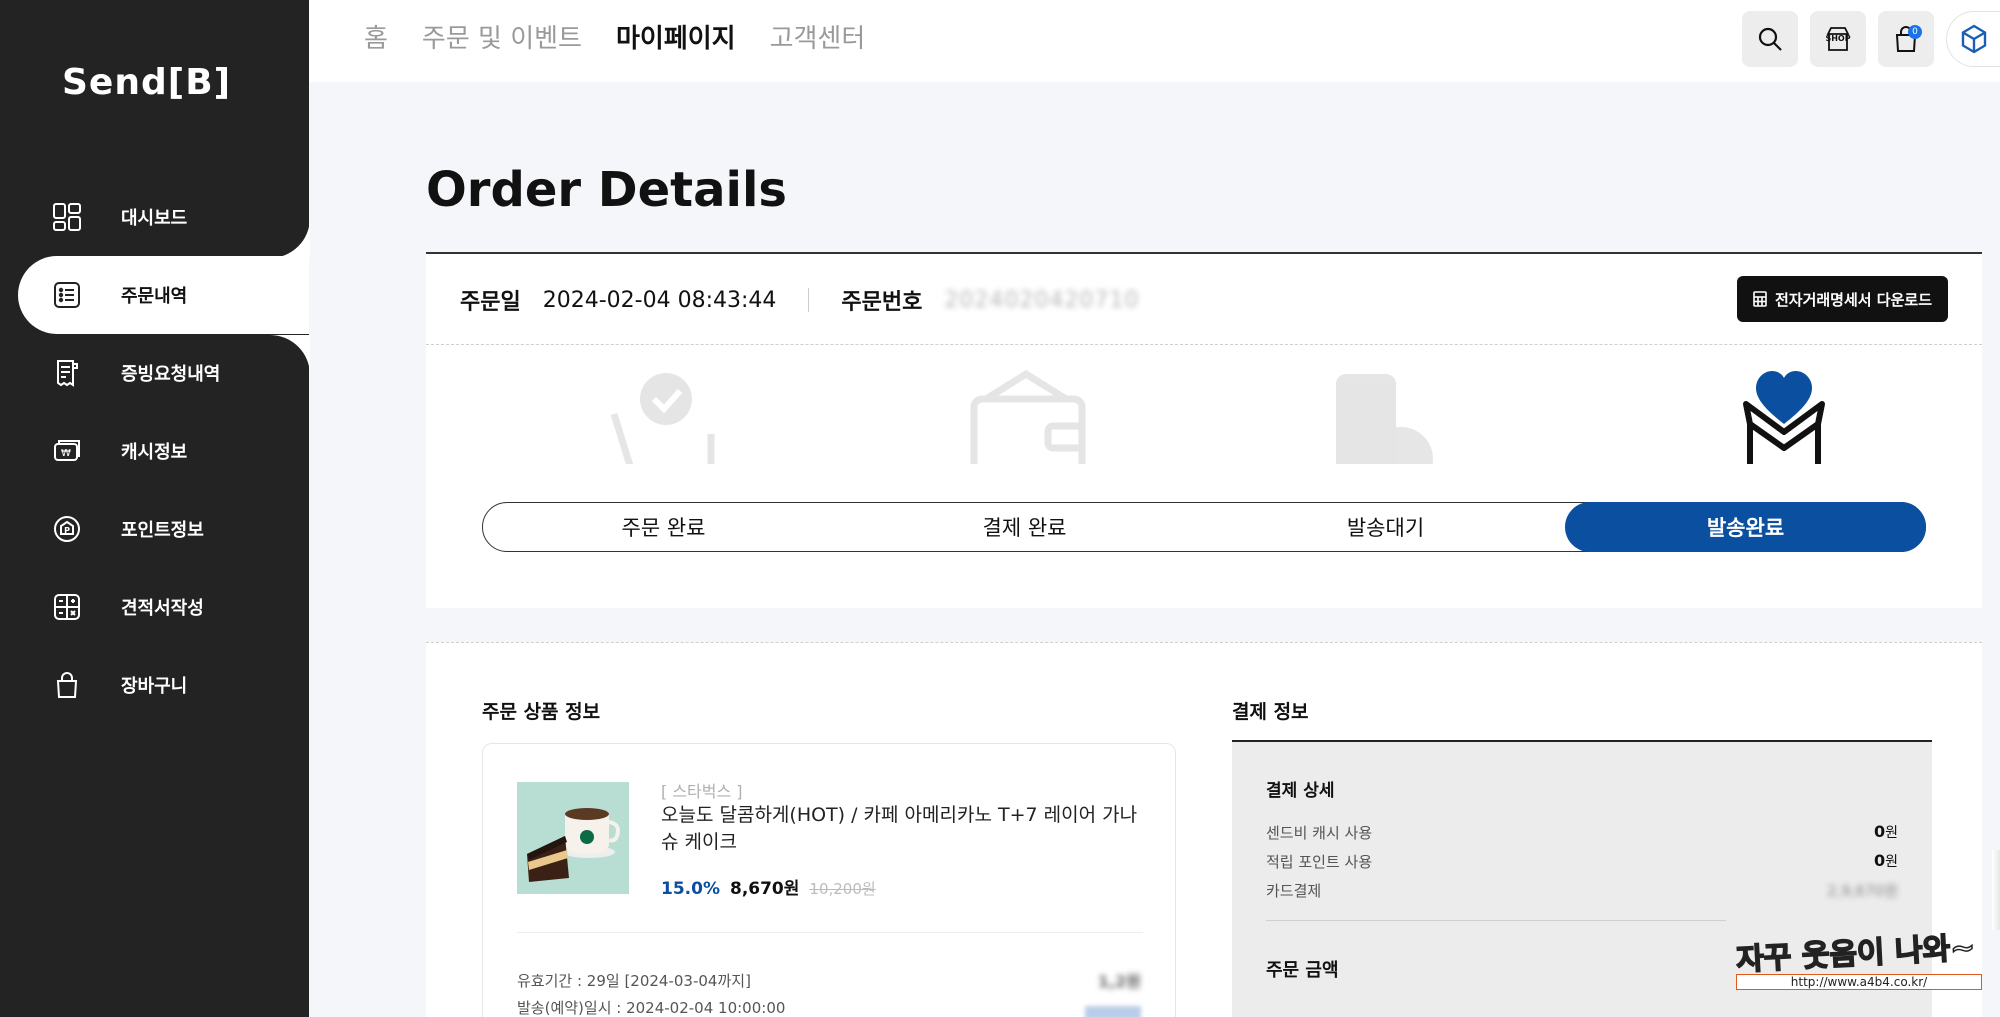 The height and width of the screenshot is (1017, 2000). Describe the element at coordinates (1856, 954) in the screenshot. I see `watermark-text: 자꾸 웃음이 나와~` at that location.